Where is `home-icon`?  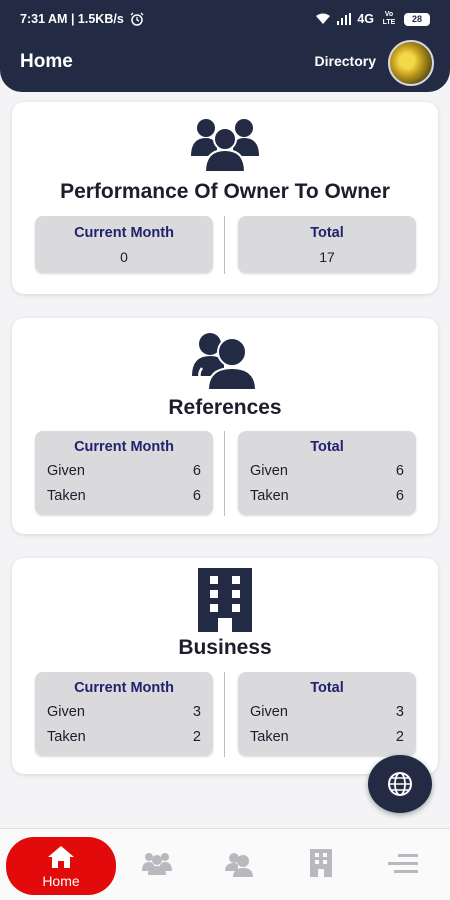 home-icon is located at coordinates (61, 857).